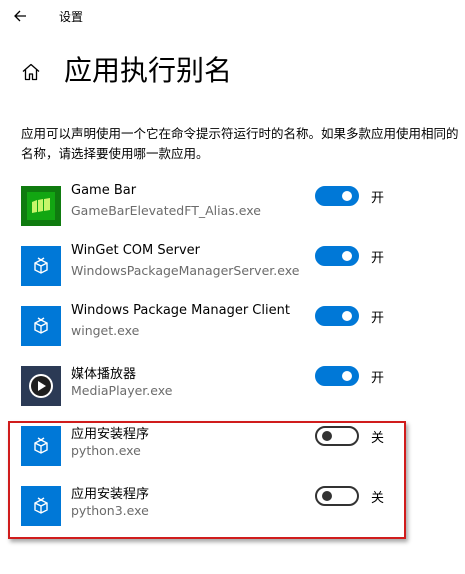  What do you see at coordinates (232, 391) in the screenshot?
I see `list-item: 媒体播放器 MediaPlayer.exe 开` at bounding box center [232, 391].